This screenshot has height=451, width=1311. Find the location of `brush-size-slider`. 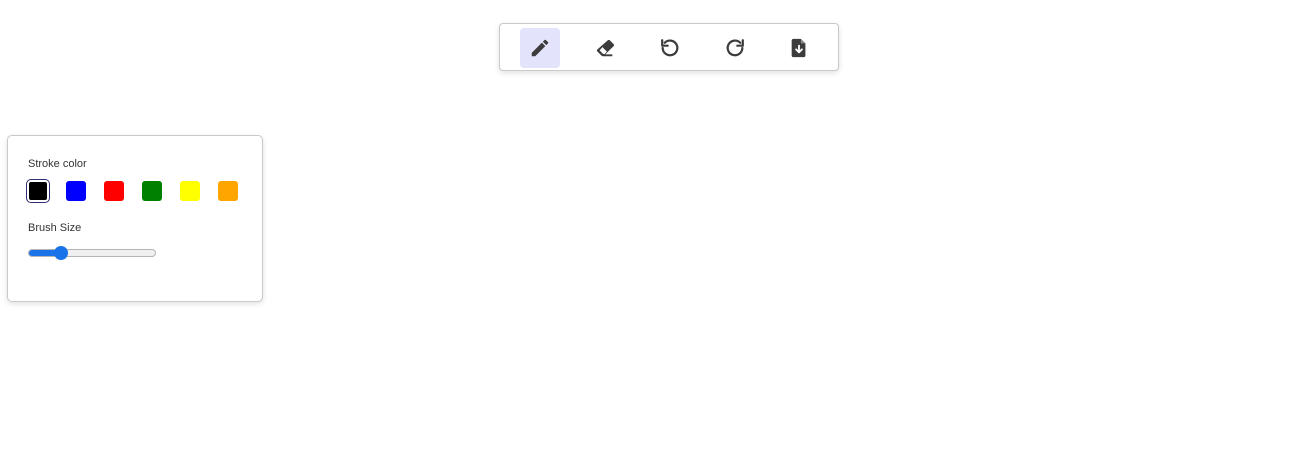

brush-size-slider is located at coordinates (92, 253).